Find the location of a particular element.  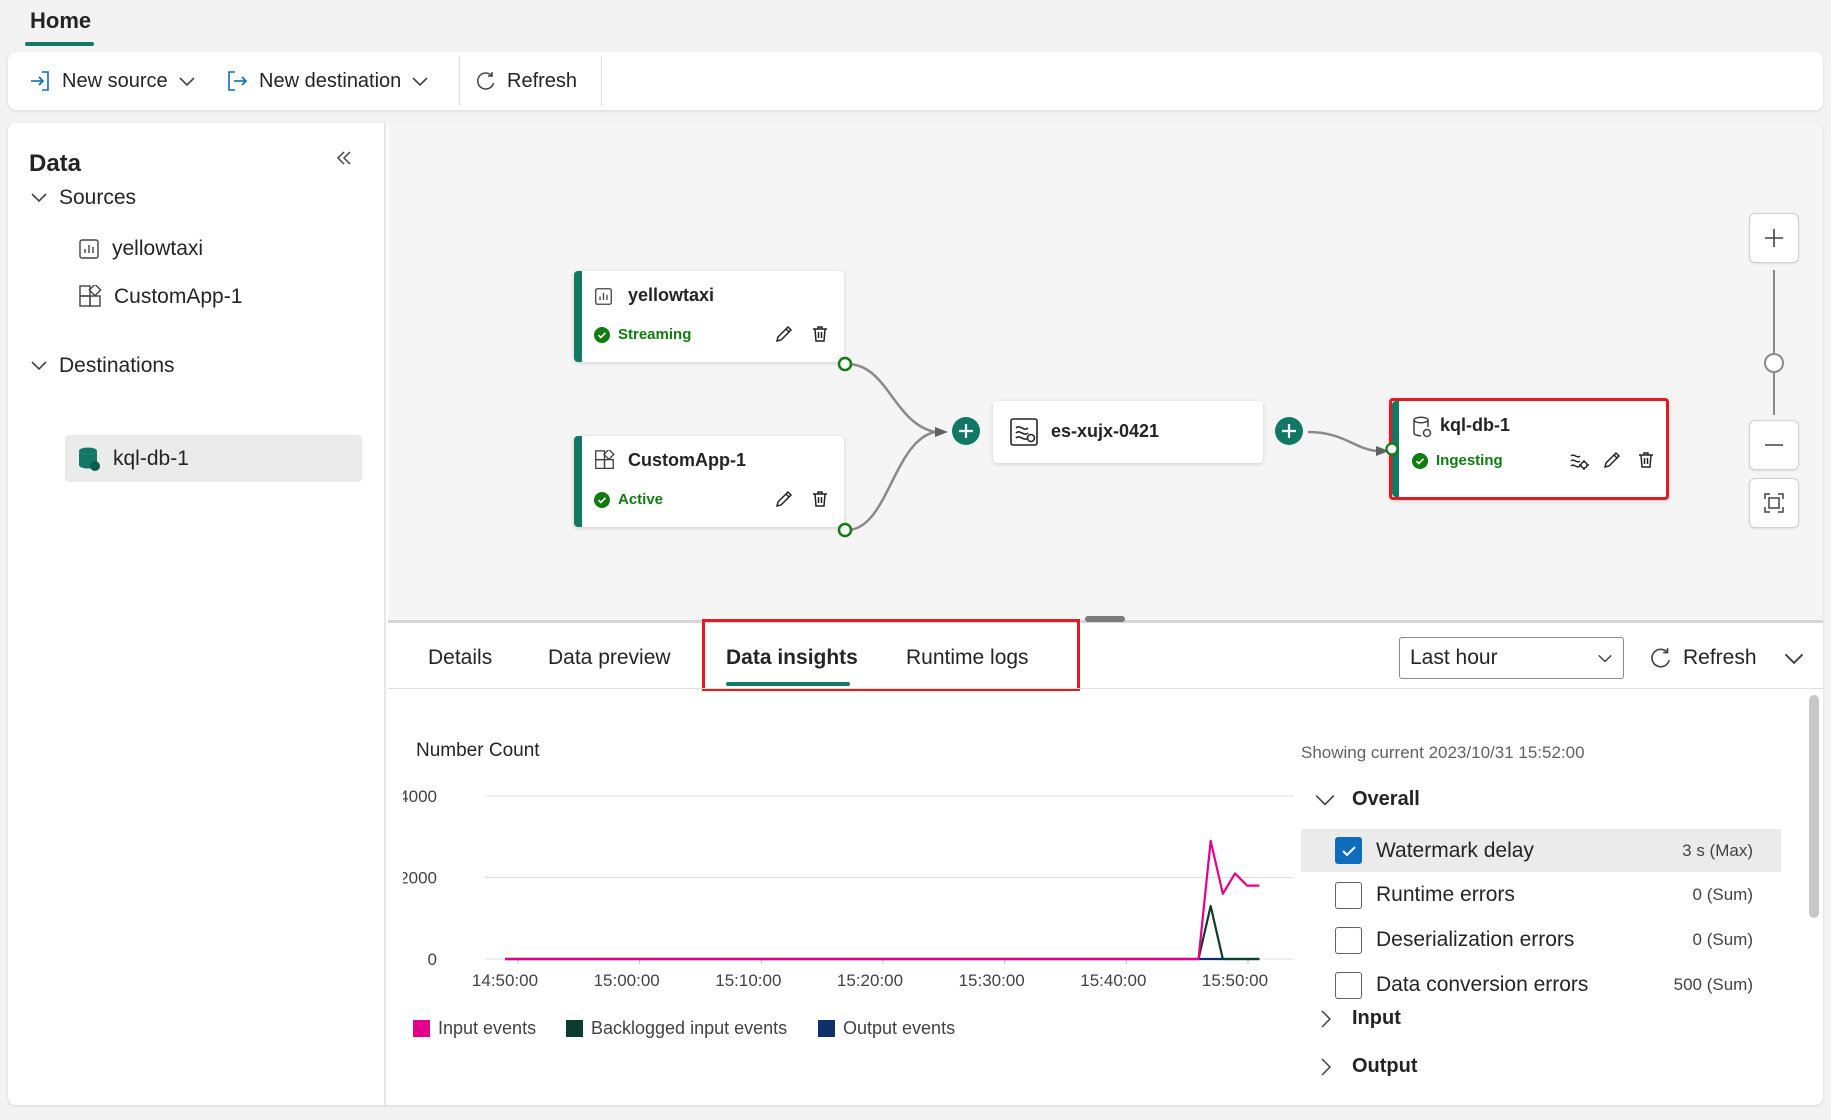

x-tick-label: 15:30:00 is located at coordinates (992, 980).